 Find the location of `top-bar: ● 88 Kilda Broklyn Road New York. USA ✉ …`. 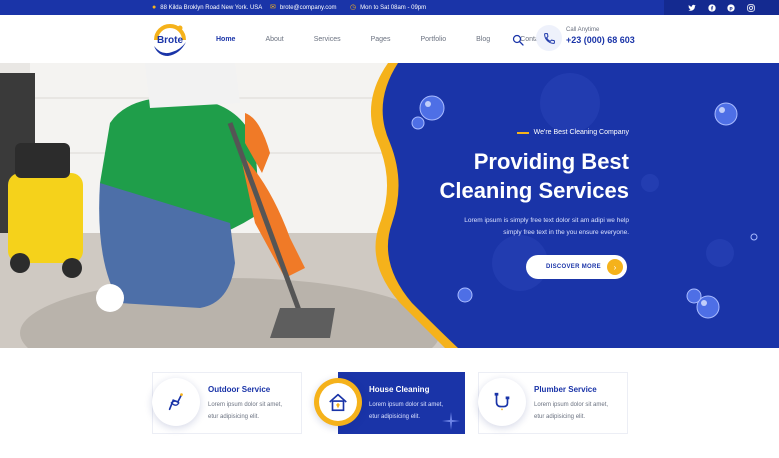

top-bar: ● 88 Kilda Broklyn Road New York. USA ✉ … is located at coordinates (389, 7).